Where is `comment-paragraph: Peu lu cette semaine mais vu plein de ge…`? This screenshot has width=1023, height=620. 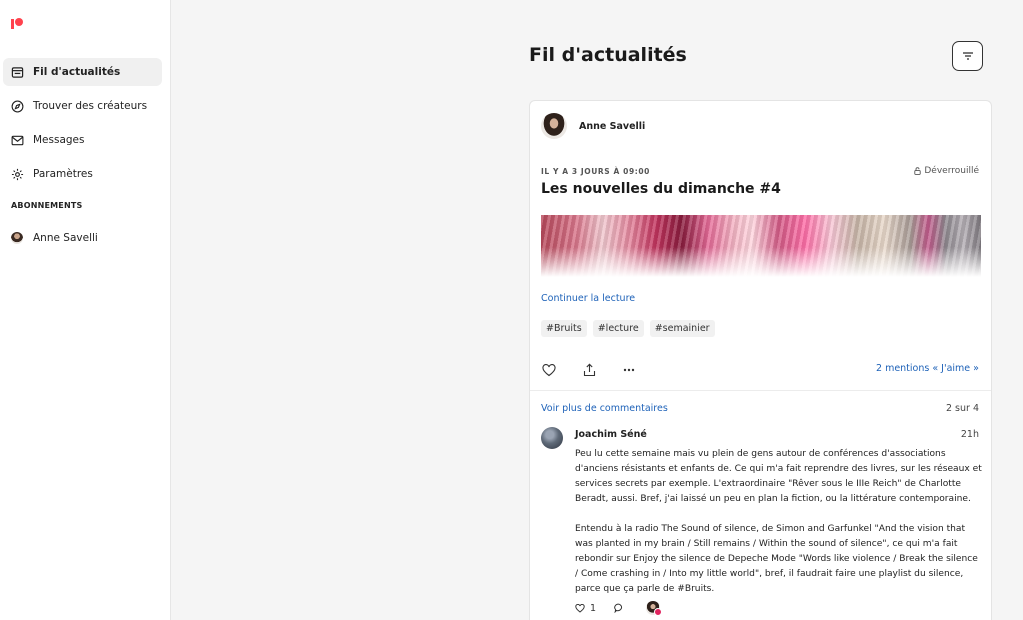
comment-paragraph: Peu lu cette semaine mais vu plein de ge… is located at coordinates (778, 476).